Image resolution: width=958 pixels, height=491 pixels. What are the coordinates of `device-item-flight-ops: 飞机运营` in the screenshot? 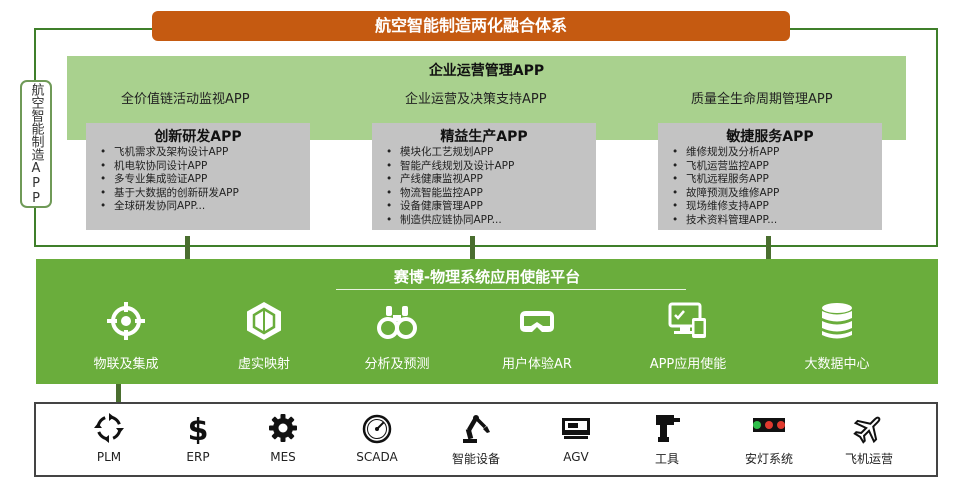 It's located at (869, 442).